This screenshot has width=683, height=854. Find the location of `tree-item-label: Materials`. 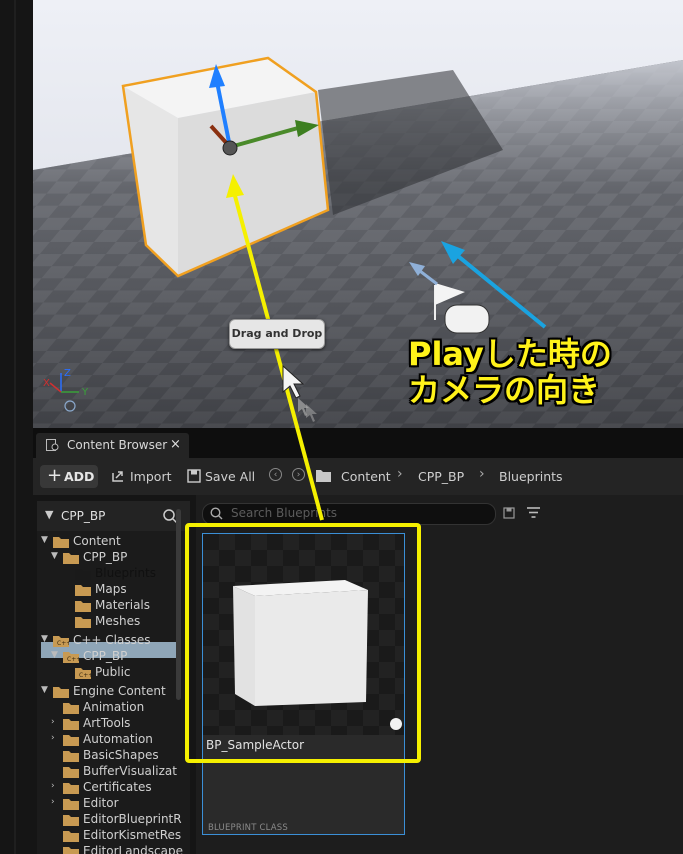

tree-item-label: Materials is located at coordinates (123, 605).